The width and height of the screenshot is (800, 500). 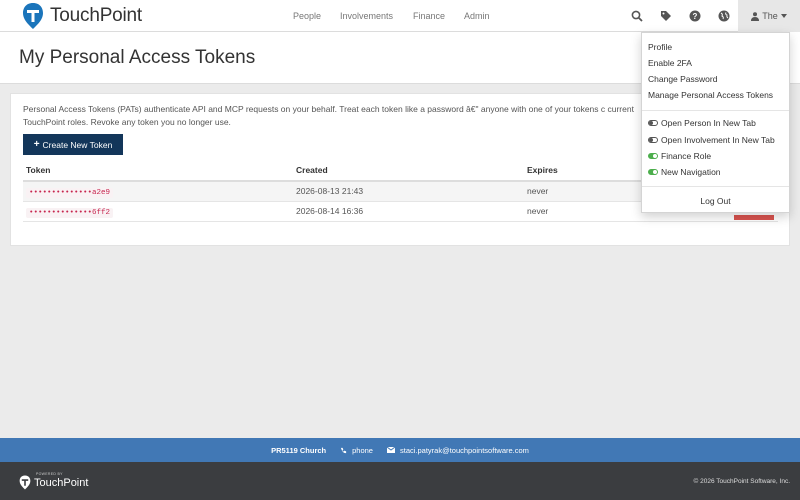 I want to click on menu-item-enable-2fa: Enable 2FA, so click(x=670, y=63).